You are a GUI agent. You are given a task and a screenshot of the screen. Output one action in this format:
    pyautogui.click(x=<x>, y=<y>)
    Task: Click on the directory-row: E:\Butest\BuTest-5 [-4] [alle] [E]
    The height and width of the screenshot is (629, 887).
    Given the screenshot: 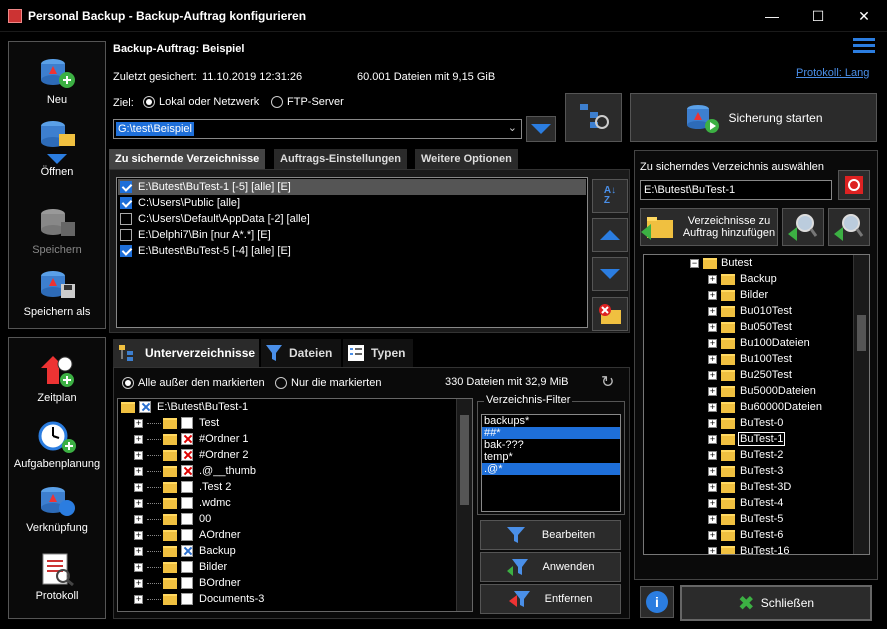 What is the action you would take?
    pyautogui.click(x=352, y=251)
    